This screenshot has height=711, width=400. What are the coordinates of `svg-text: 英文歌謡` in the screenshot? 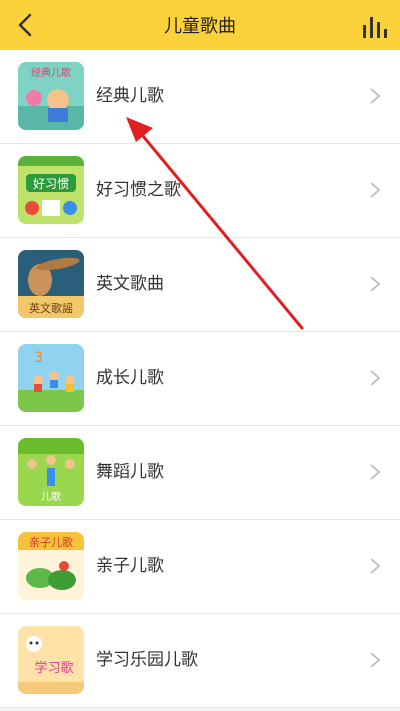 It's located at (51, 308).